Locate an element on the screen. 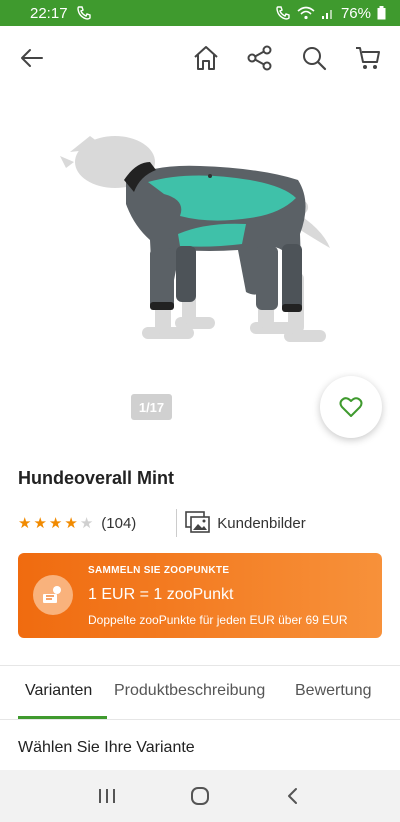  home-icon is located at coordinates (206, 58).